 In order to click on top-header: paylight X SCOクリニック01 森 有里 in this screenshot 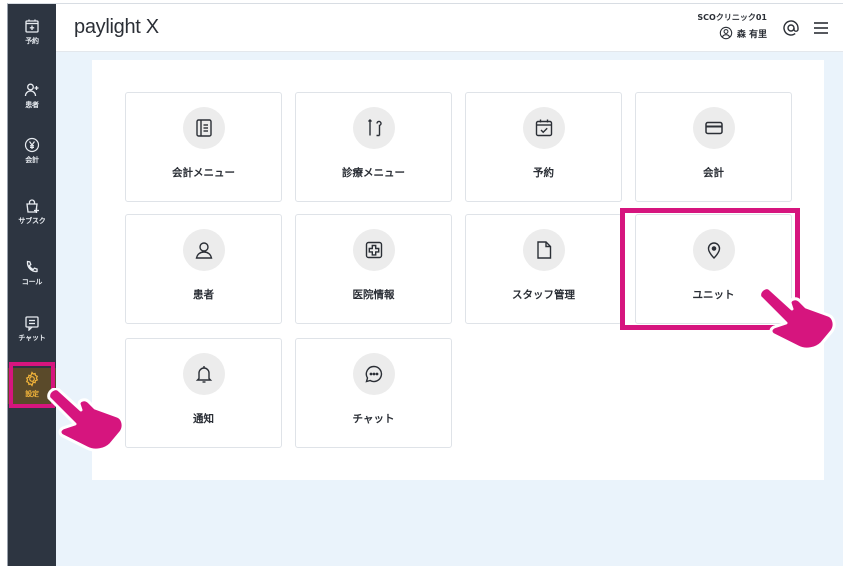, I will do `click(449, 28)`.